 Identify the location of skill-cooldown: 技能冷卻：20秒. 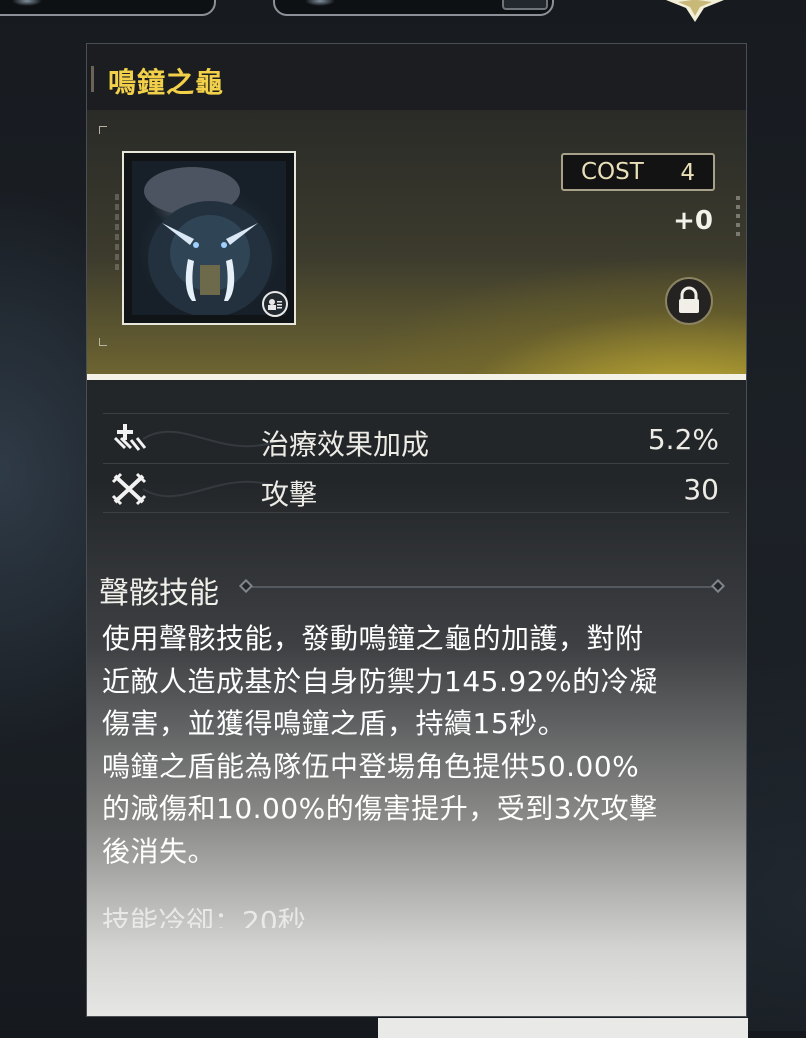
(204, 914).